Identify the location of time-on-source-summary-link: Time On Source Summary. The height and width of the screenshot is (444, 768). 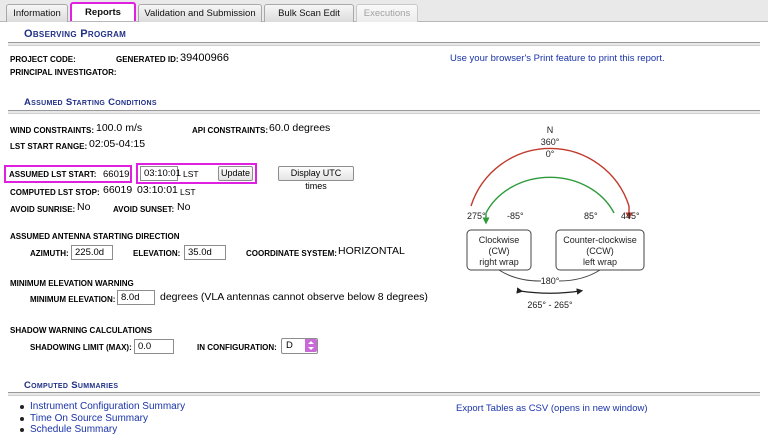
(101, 419).